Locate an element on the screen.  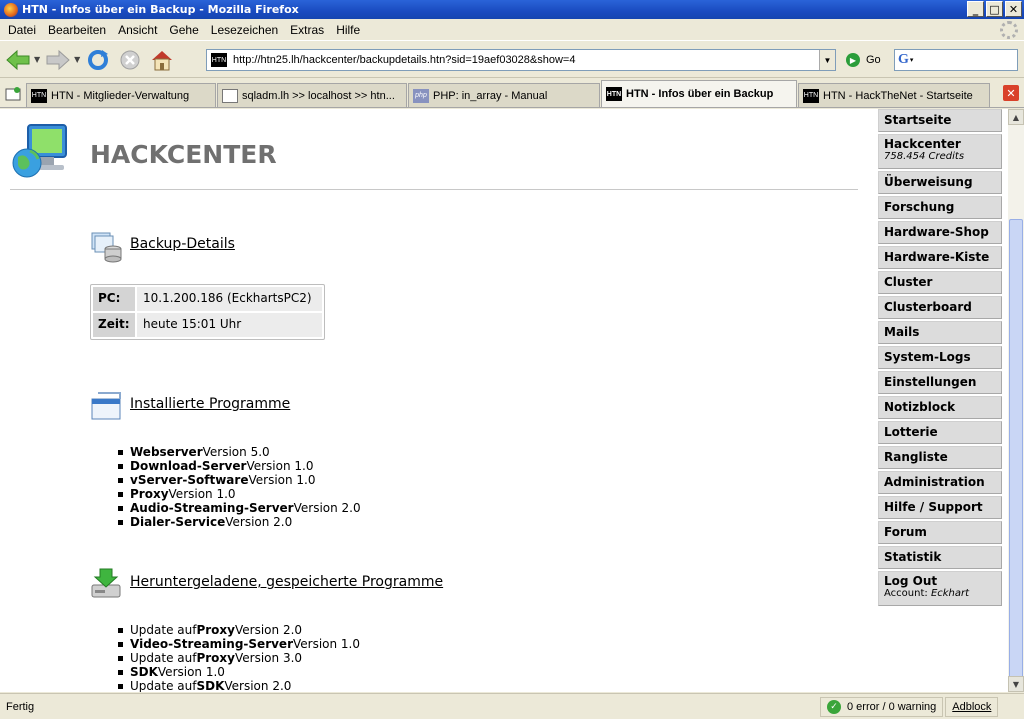
sidebar-item-administration: Administration is located at coordinates (940, 482).